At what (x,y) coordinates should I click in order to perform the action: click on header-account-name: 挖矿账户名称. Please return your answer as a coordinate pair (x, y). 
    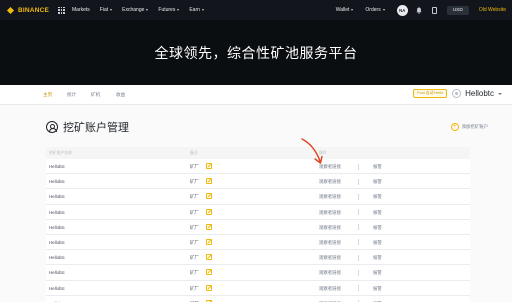
    Looking at the image, I should click on (60, 152).